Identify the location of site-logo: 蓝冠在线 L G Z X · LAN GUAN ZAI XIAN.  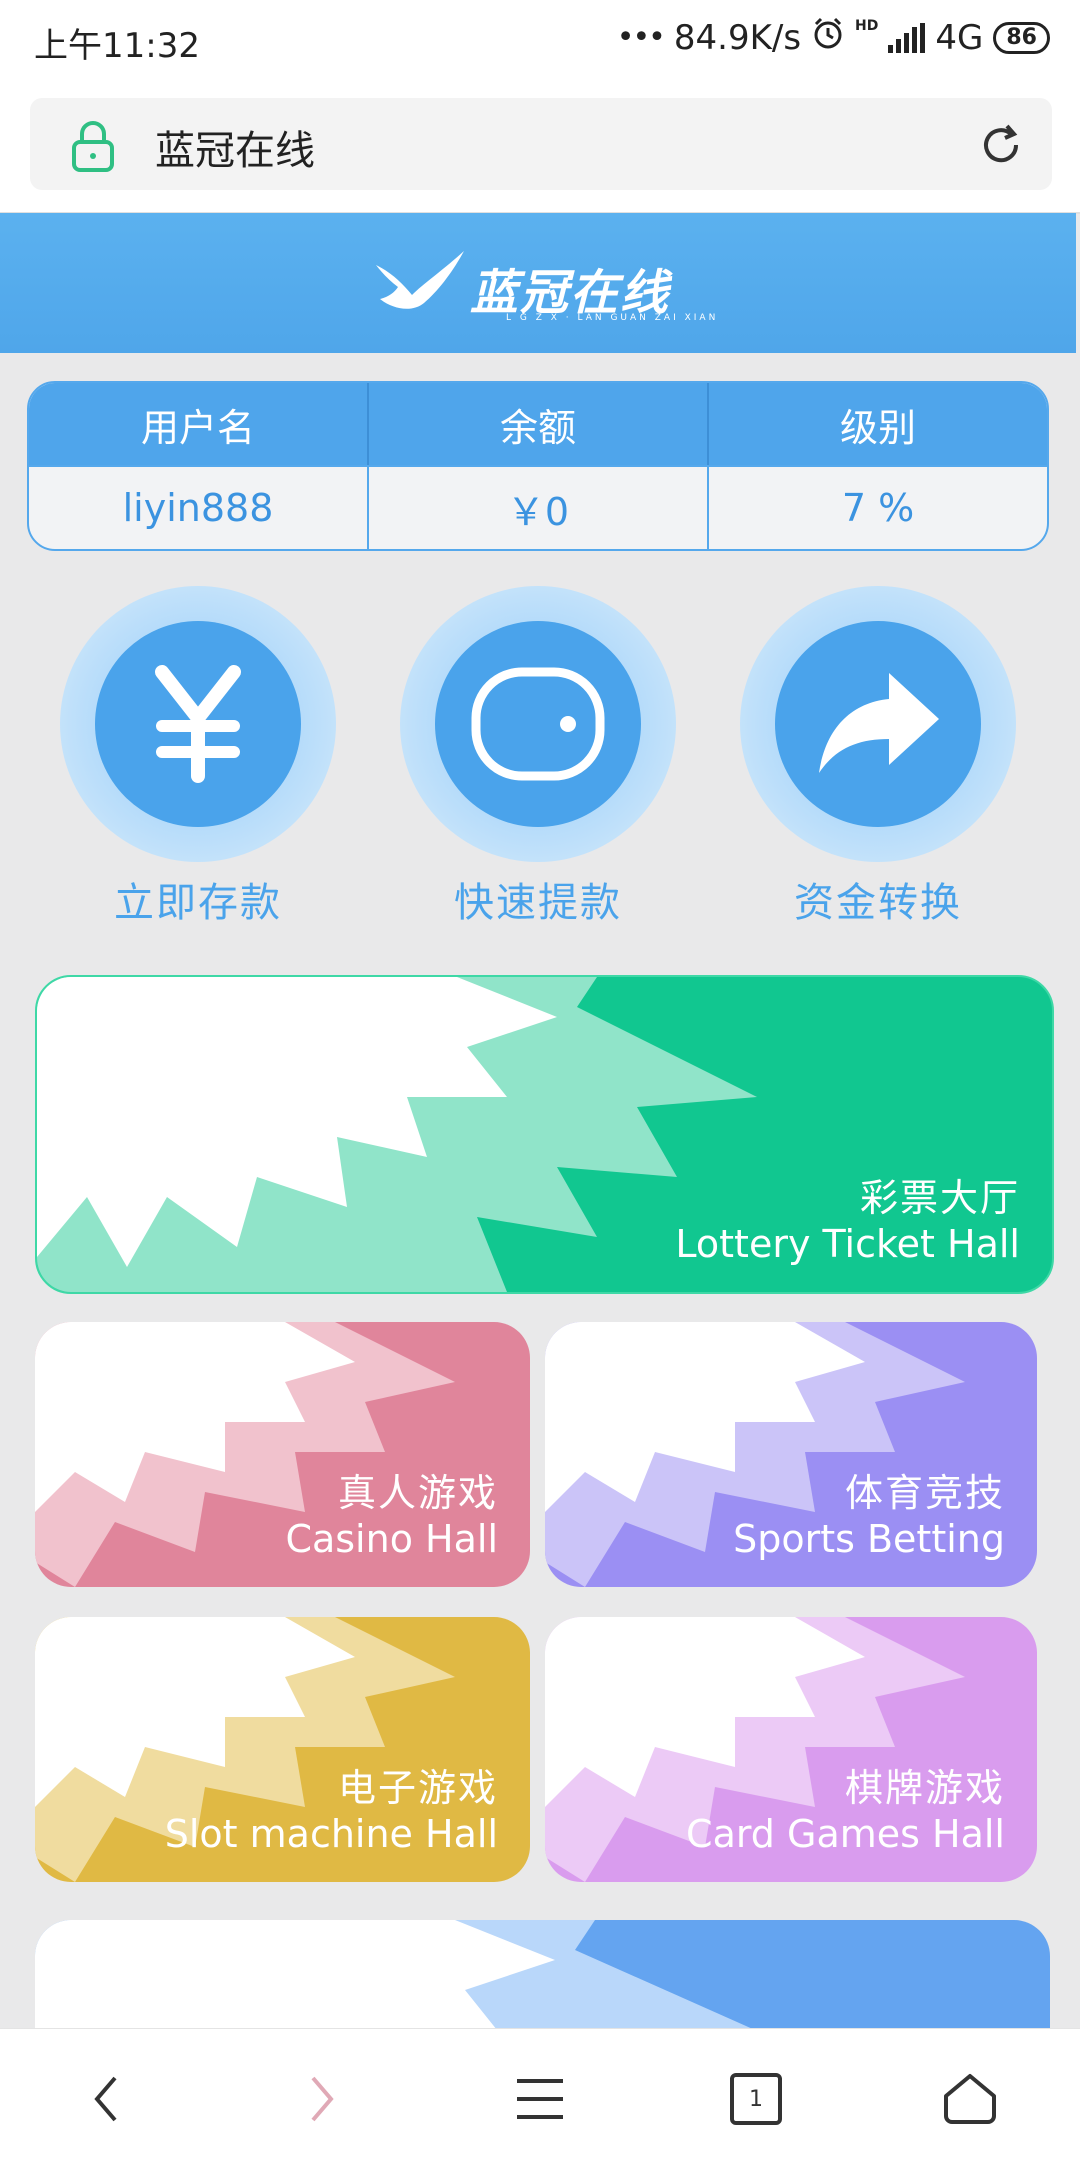
(543, 288).